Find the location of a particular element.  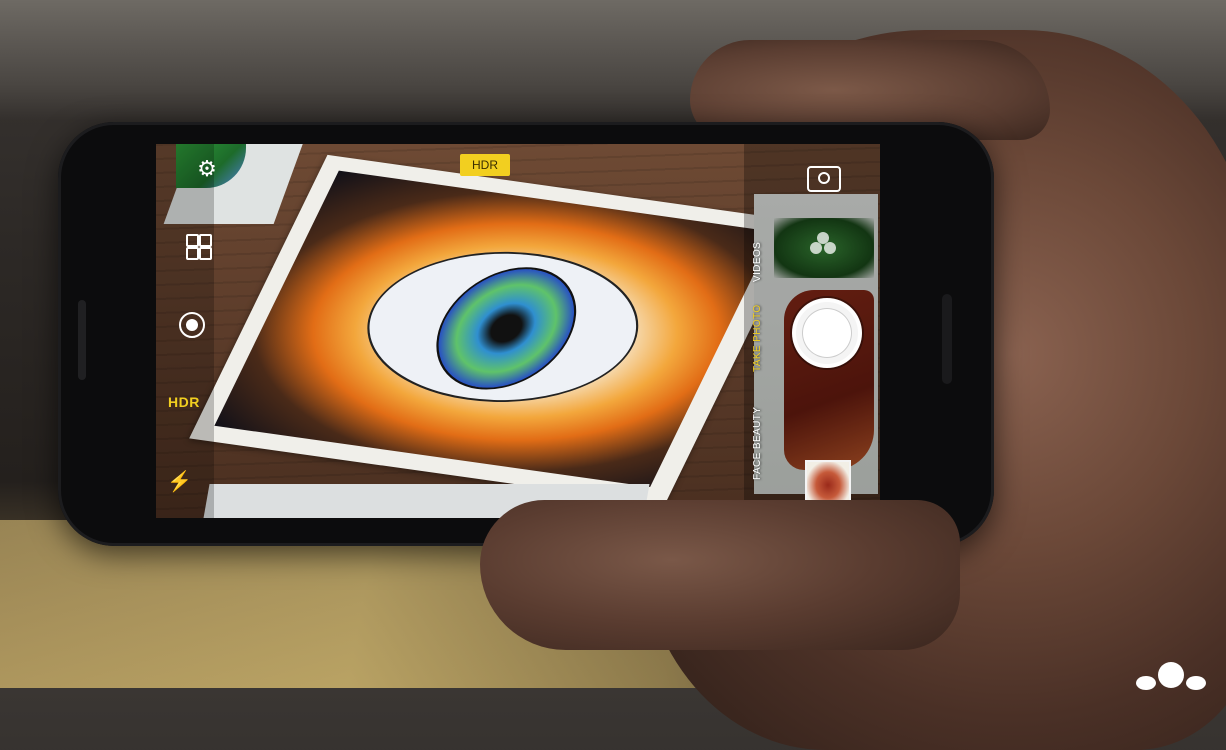

gear-icon: ⚙ is located at coordinates (207, 169).